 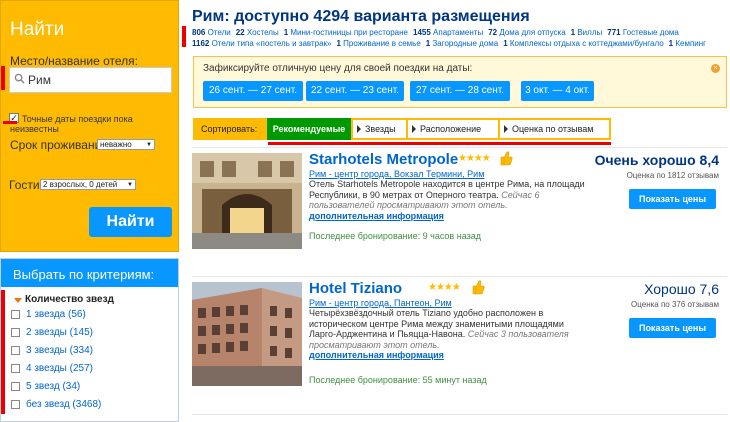 I want to click on date-option-button: 26 сент. — 27 сент., so click(x=253, y=91).